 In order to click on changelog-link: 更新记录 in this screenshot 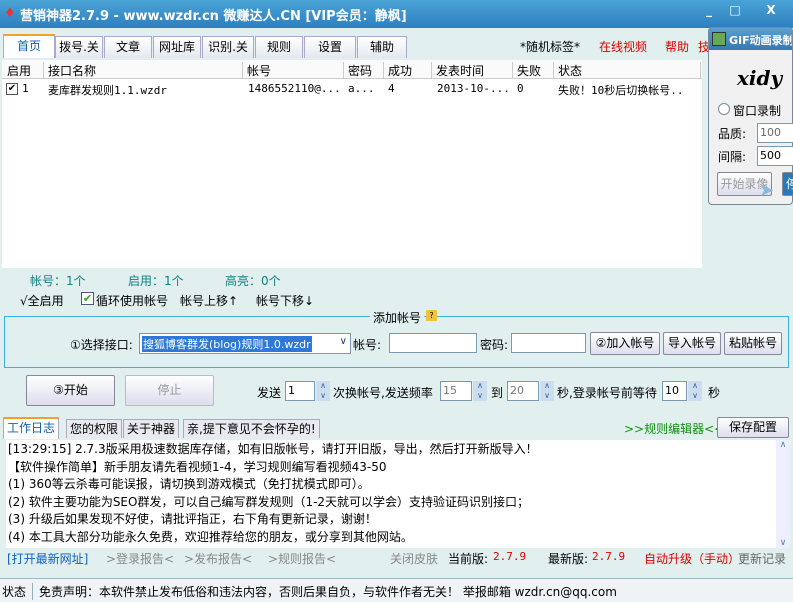, I will do `click(762, 558)`.